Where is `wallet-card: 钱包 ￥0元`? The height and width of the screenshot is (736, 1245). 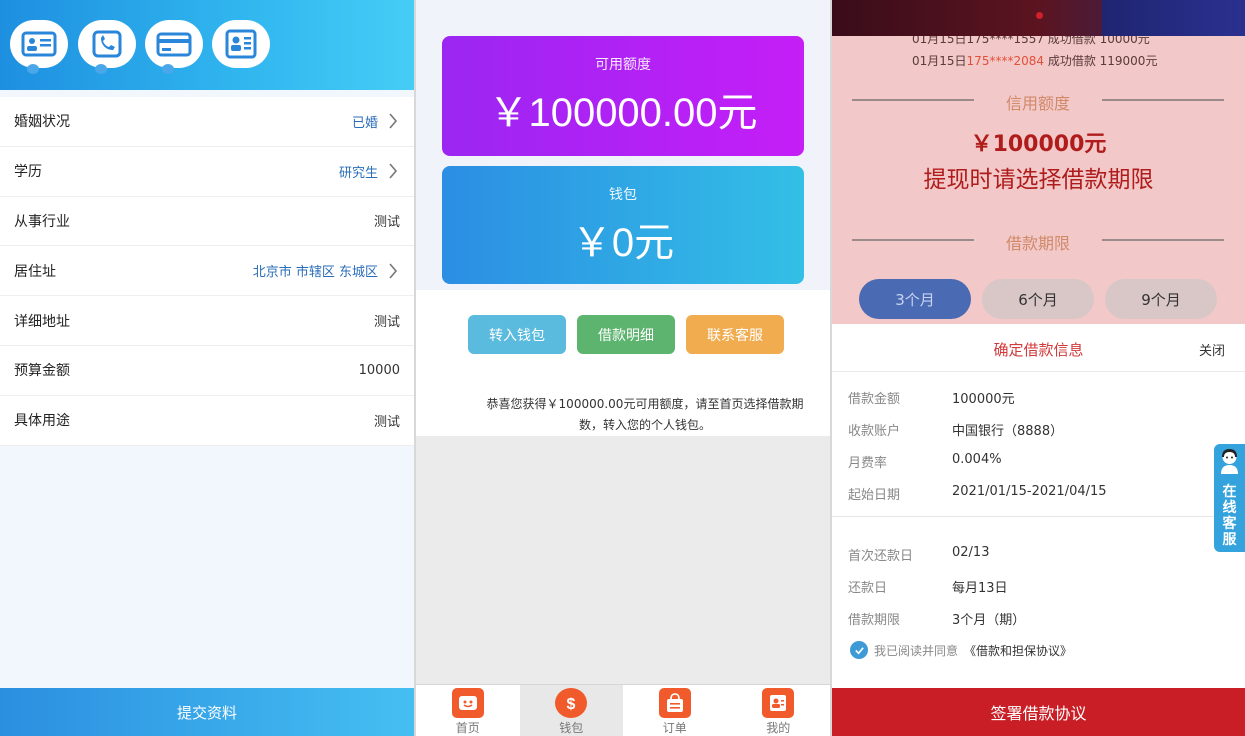 wallet-card: 钱包 ￥0元 is located at coordinates (623, 225).